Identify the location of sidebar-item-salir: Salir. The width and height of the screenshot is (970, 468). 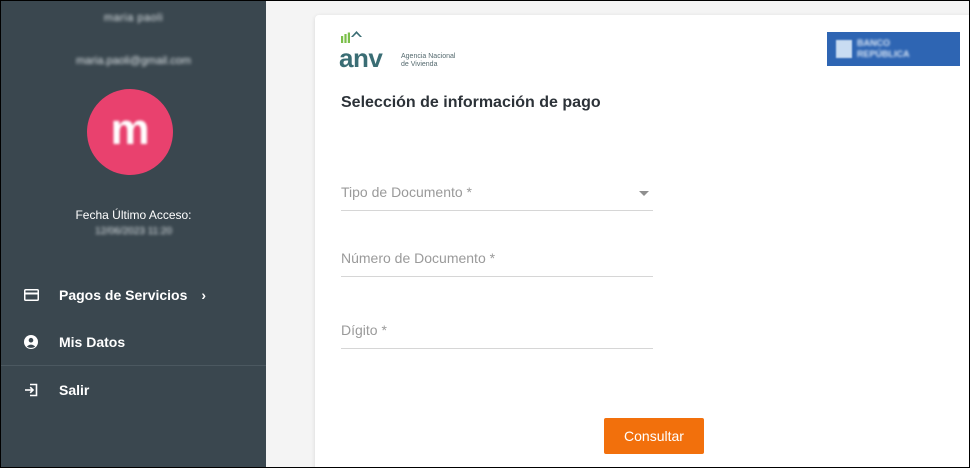
(133, 389).